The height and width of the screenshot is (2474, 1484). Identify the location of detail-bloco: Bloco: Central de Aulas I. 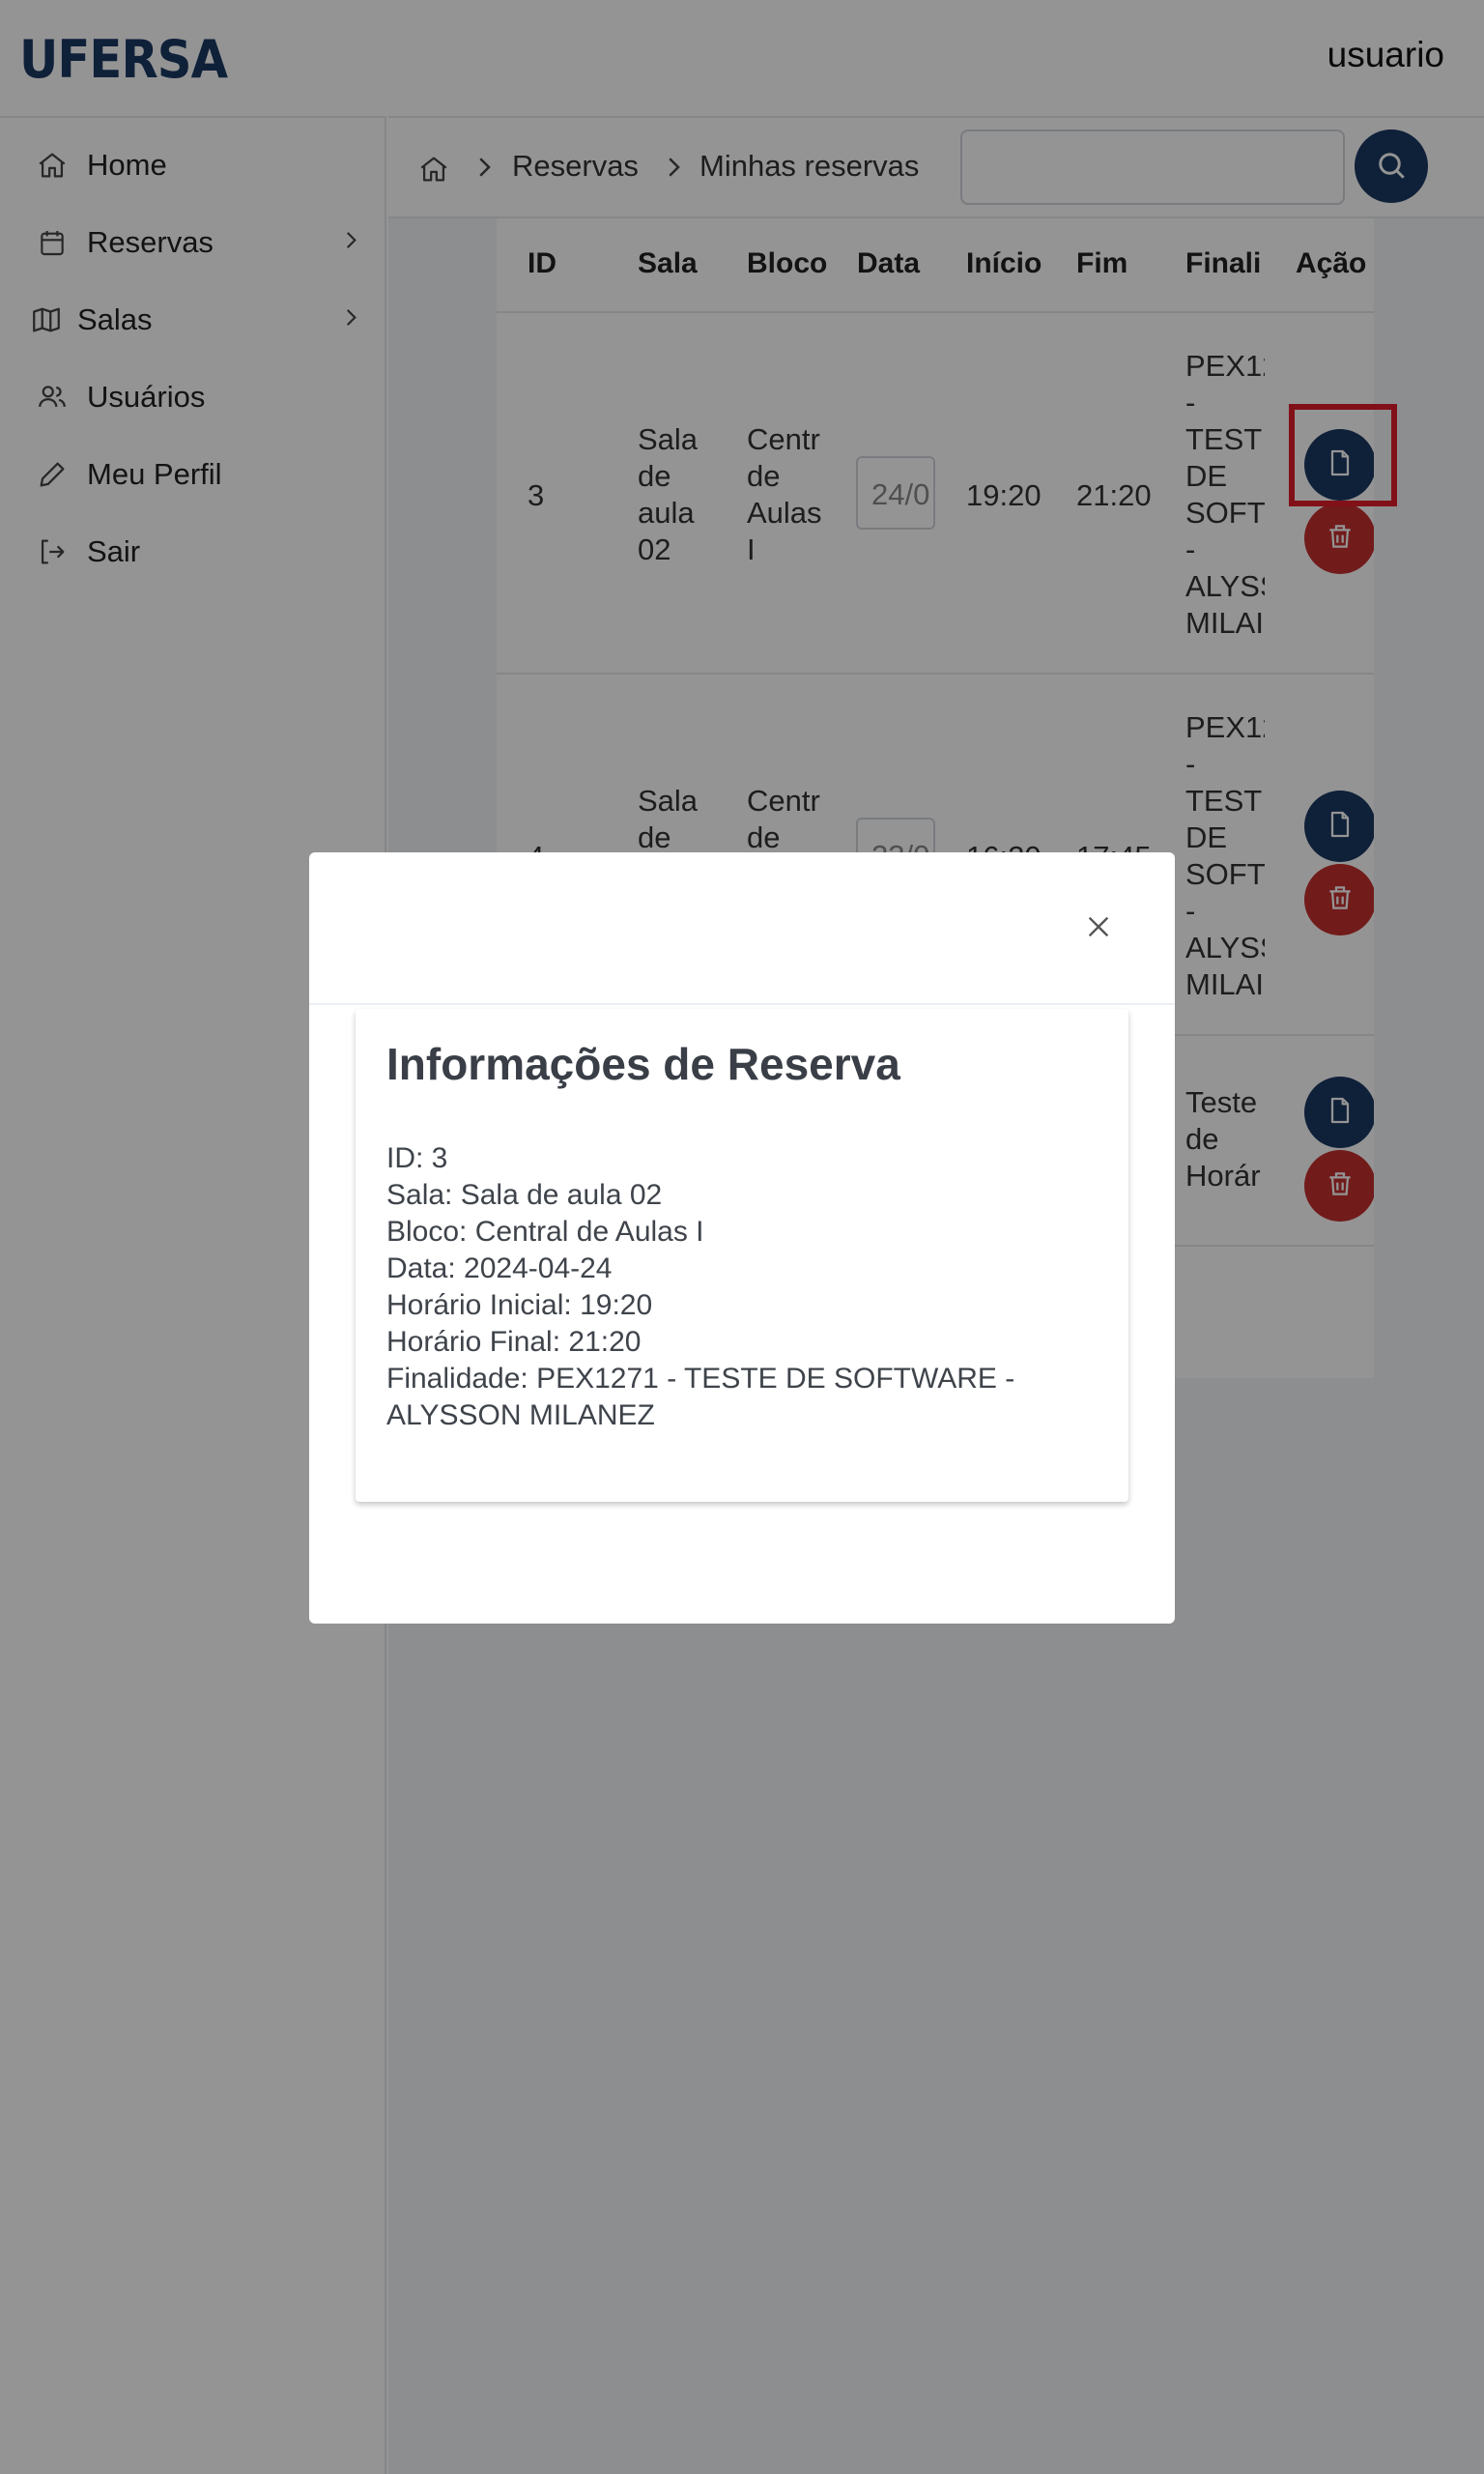
(545, 1232).